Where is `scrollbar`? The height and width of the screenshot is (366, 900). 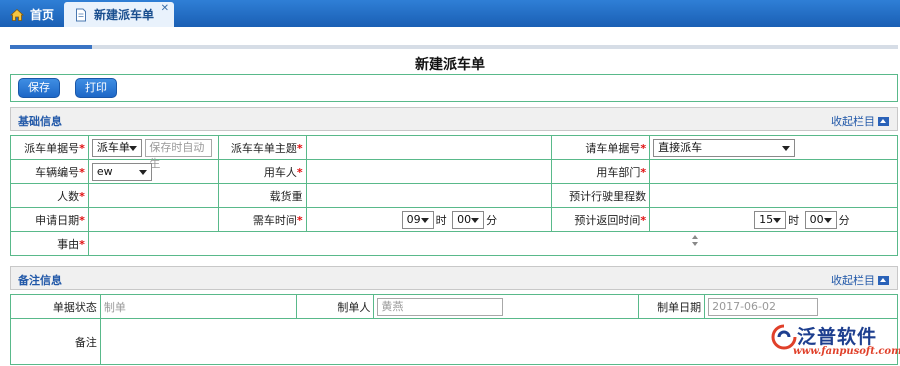
scrollbar is located at coordinates (694, 243).